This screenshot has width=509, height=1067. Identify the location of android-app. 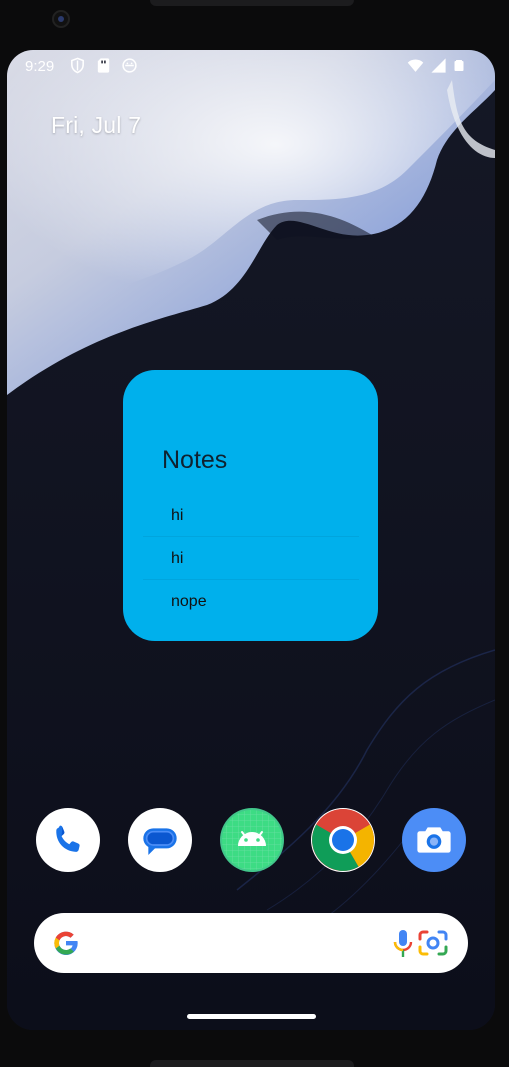
(252, 840).